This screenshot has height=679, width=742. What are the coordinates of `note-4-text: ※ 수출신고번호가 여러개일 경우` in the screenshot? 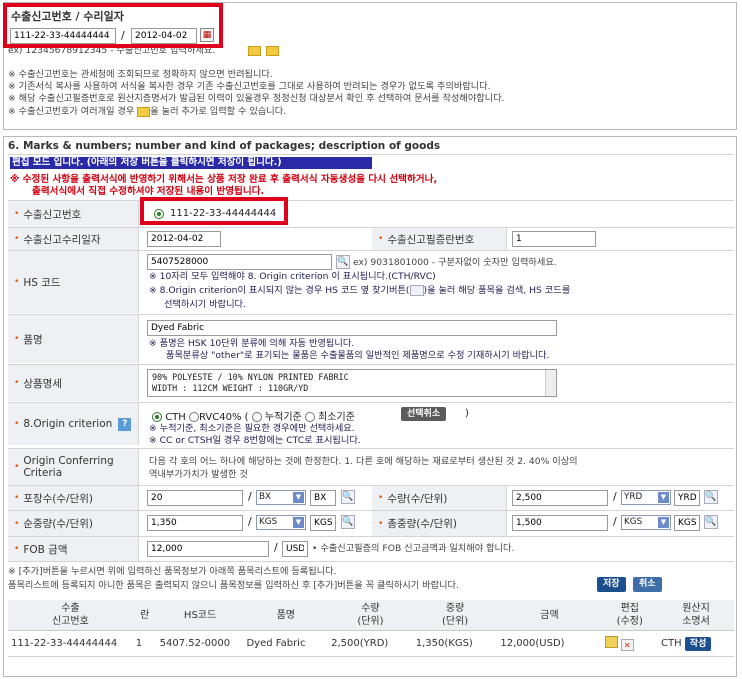 It's located at (73, 111).